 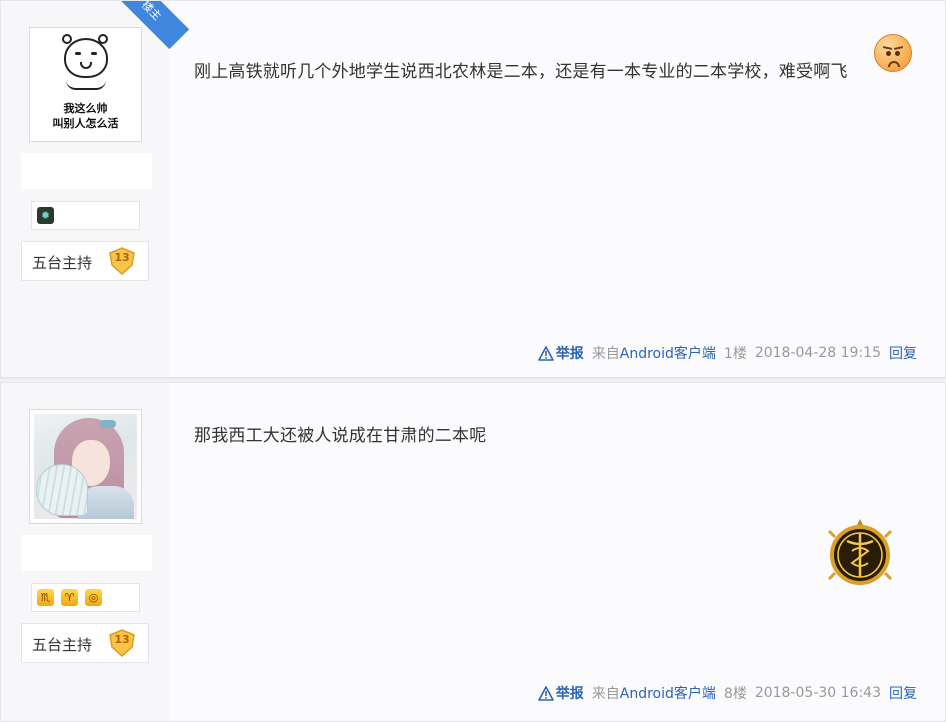 What do you see at coordinates (93, 597) in the screenshot?
I see `ring-icon: ◎` at bounding box center [93, 597].